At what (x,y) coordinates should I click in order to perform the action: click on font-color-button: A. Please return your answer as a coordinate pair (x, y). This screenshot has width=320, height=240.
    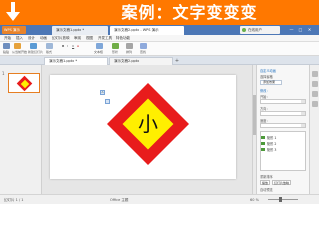
    Looking at the image, I should click on (78, 46).